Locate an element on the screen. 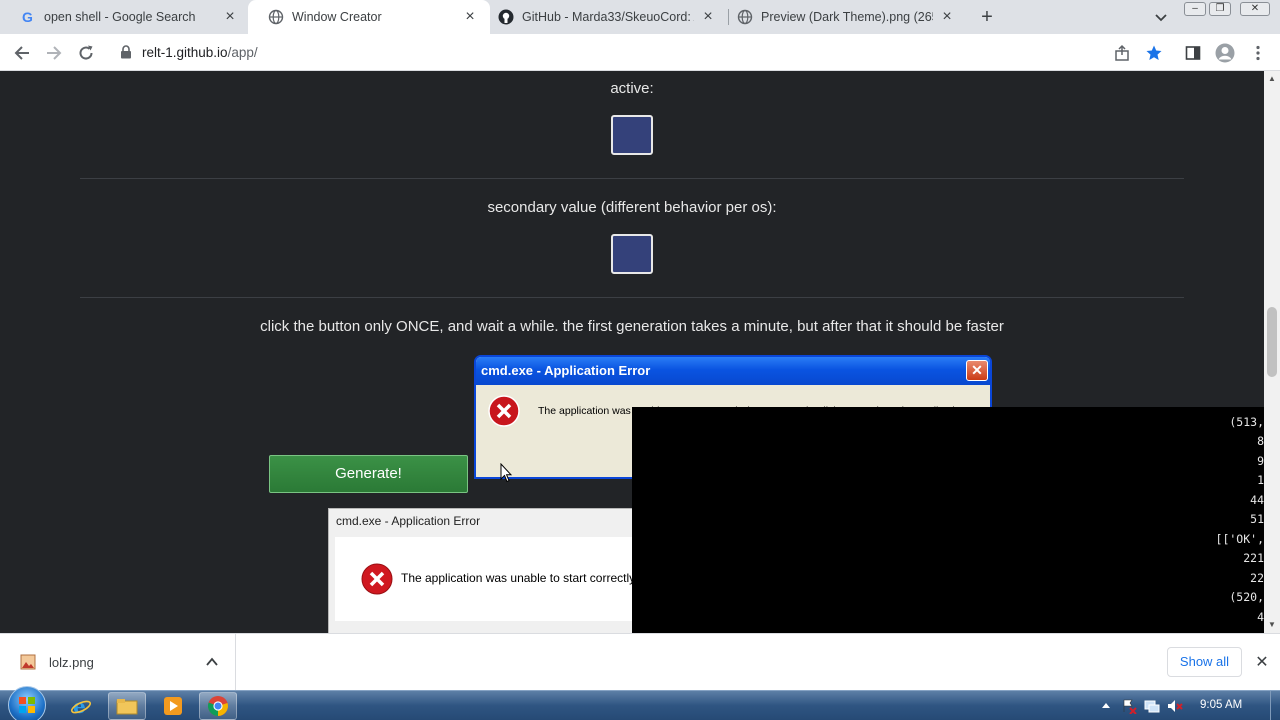 The image size is (1280, 720). taskbar-chrome is located at coordinates (218, 706).